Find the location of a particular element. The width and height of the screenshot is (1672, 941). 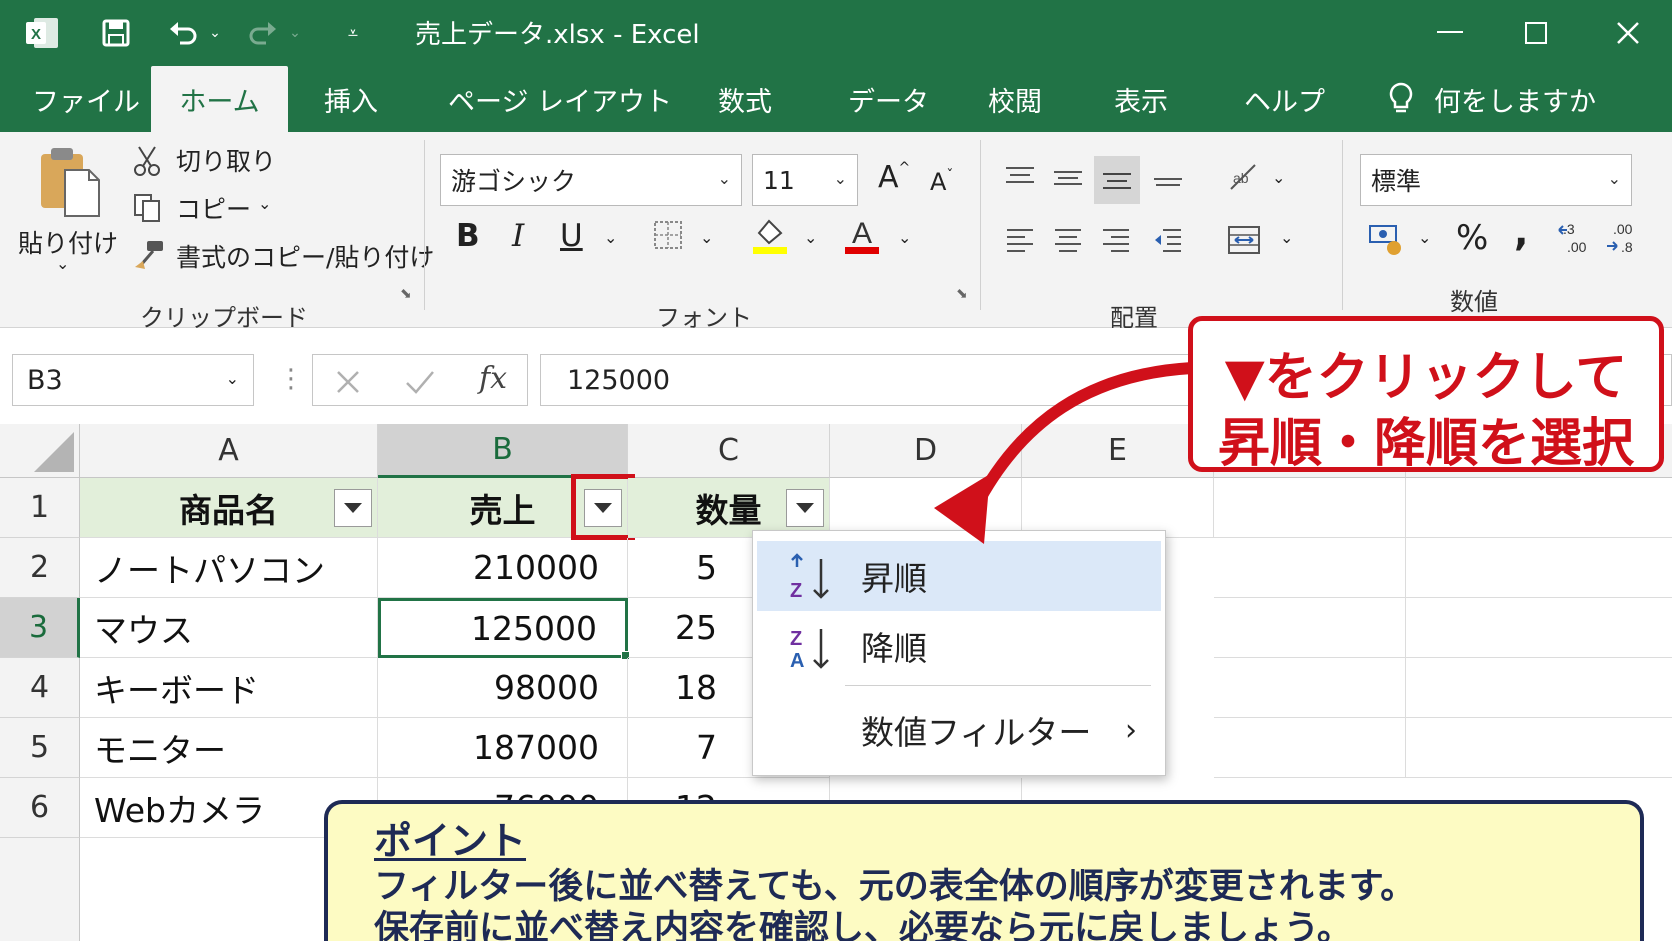

instruction-callout: ▼をクリックして 昇順・降順を選択 is located at coordinates (1426, 395).